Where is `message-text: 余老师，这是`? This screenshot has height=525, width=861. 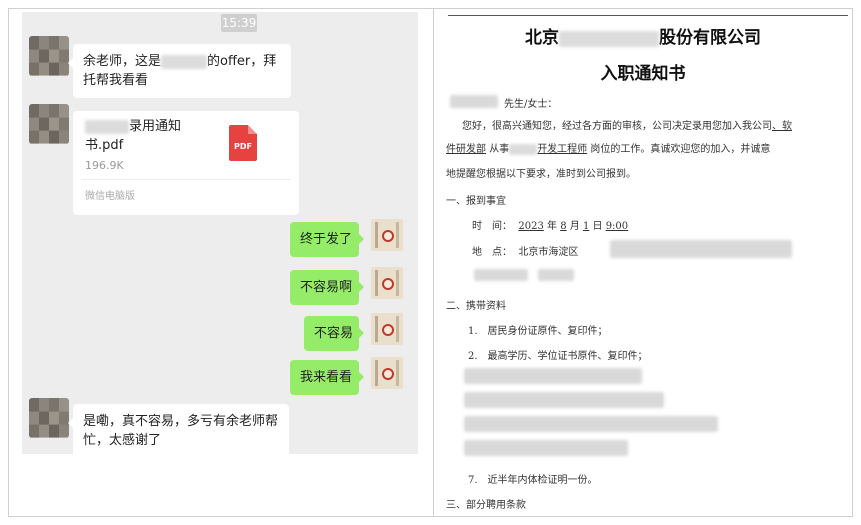 message-text: 余老师，这是 is located at coordinates (122, 61).